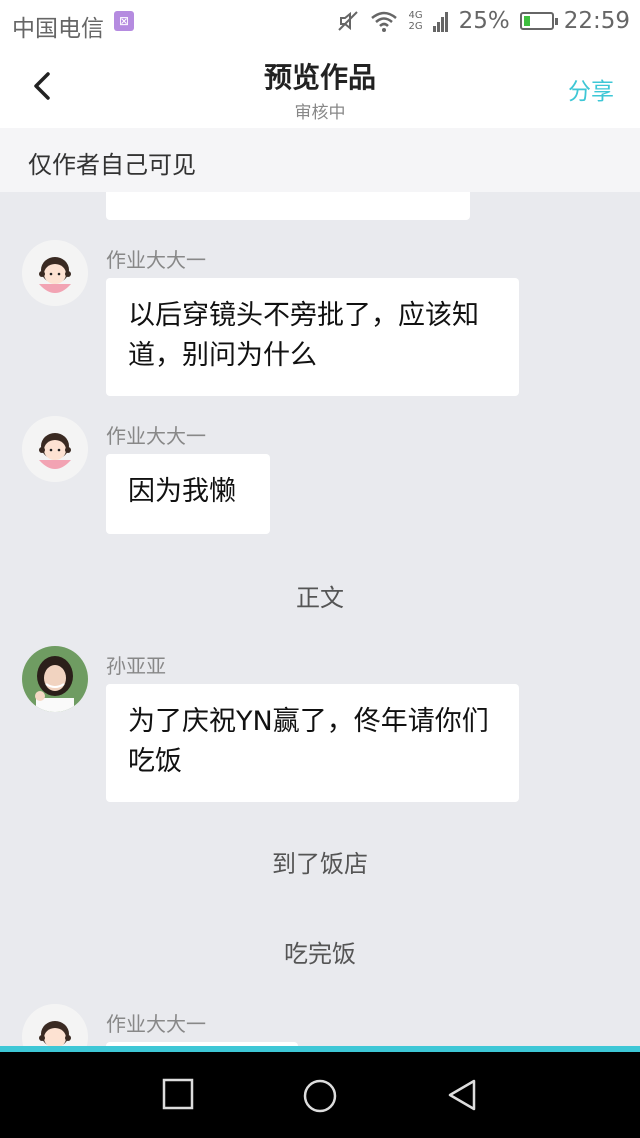 This screenshot has width=640, height=1138. I want to click on network-4g-label: 4G, so click(415, 15).